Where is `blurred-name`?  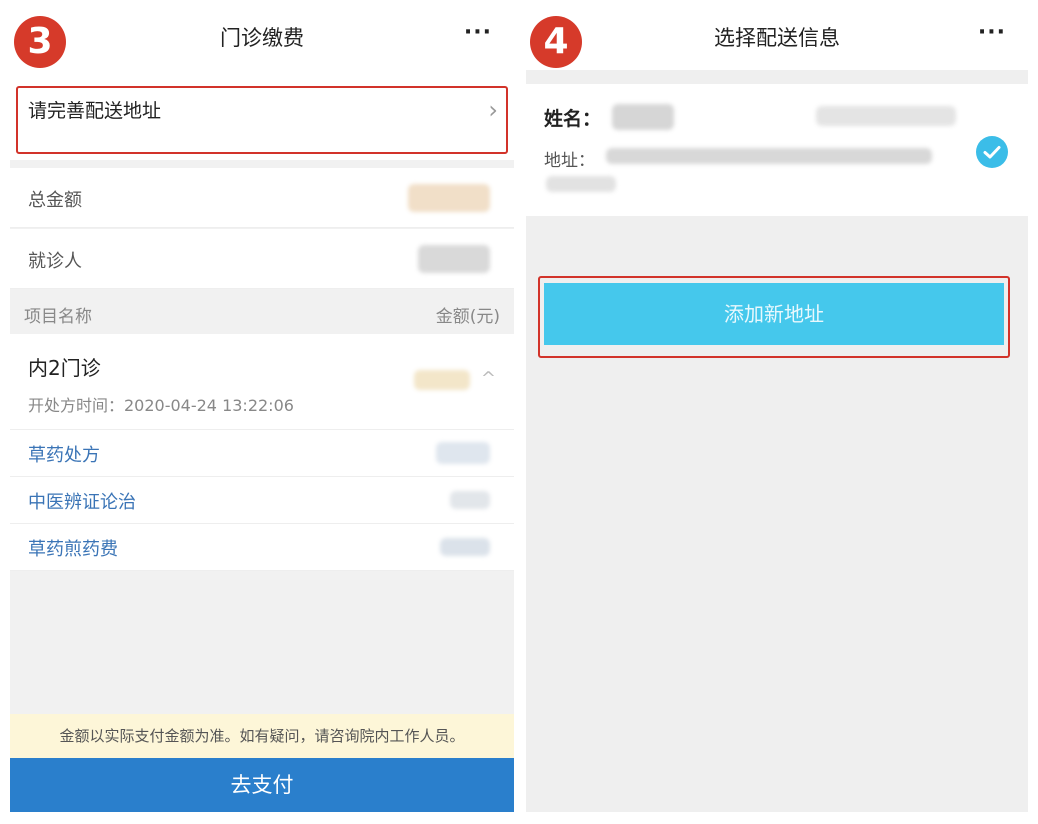 blurred-name is located at coordinates (643, 117).